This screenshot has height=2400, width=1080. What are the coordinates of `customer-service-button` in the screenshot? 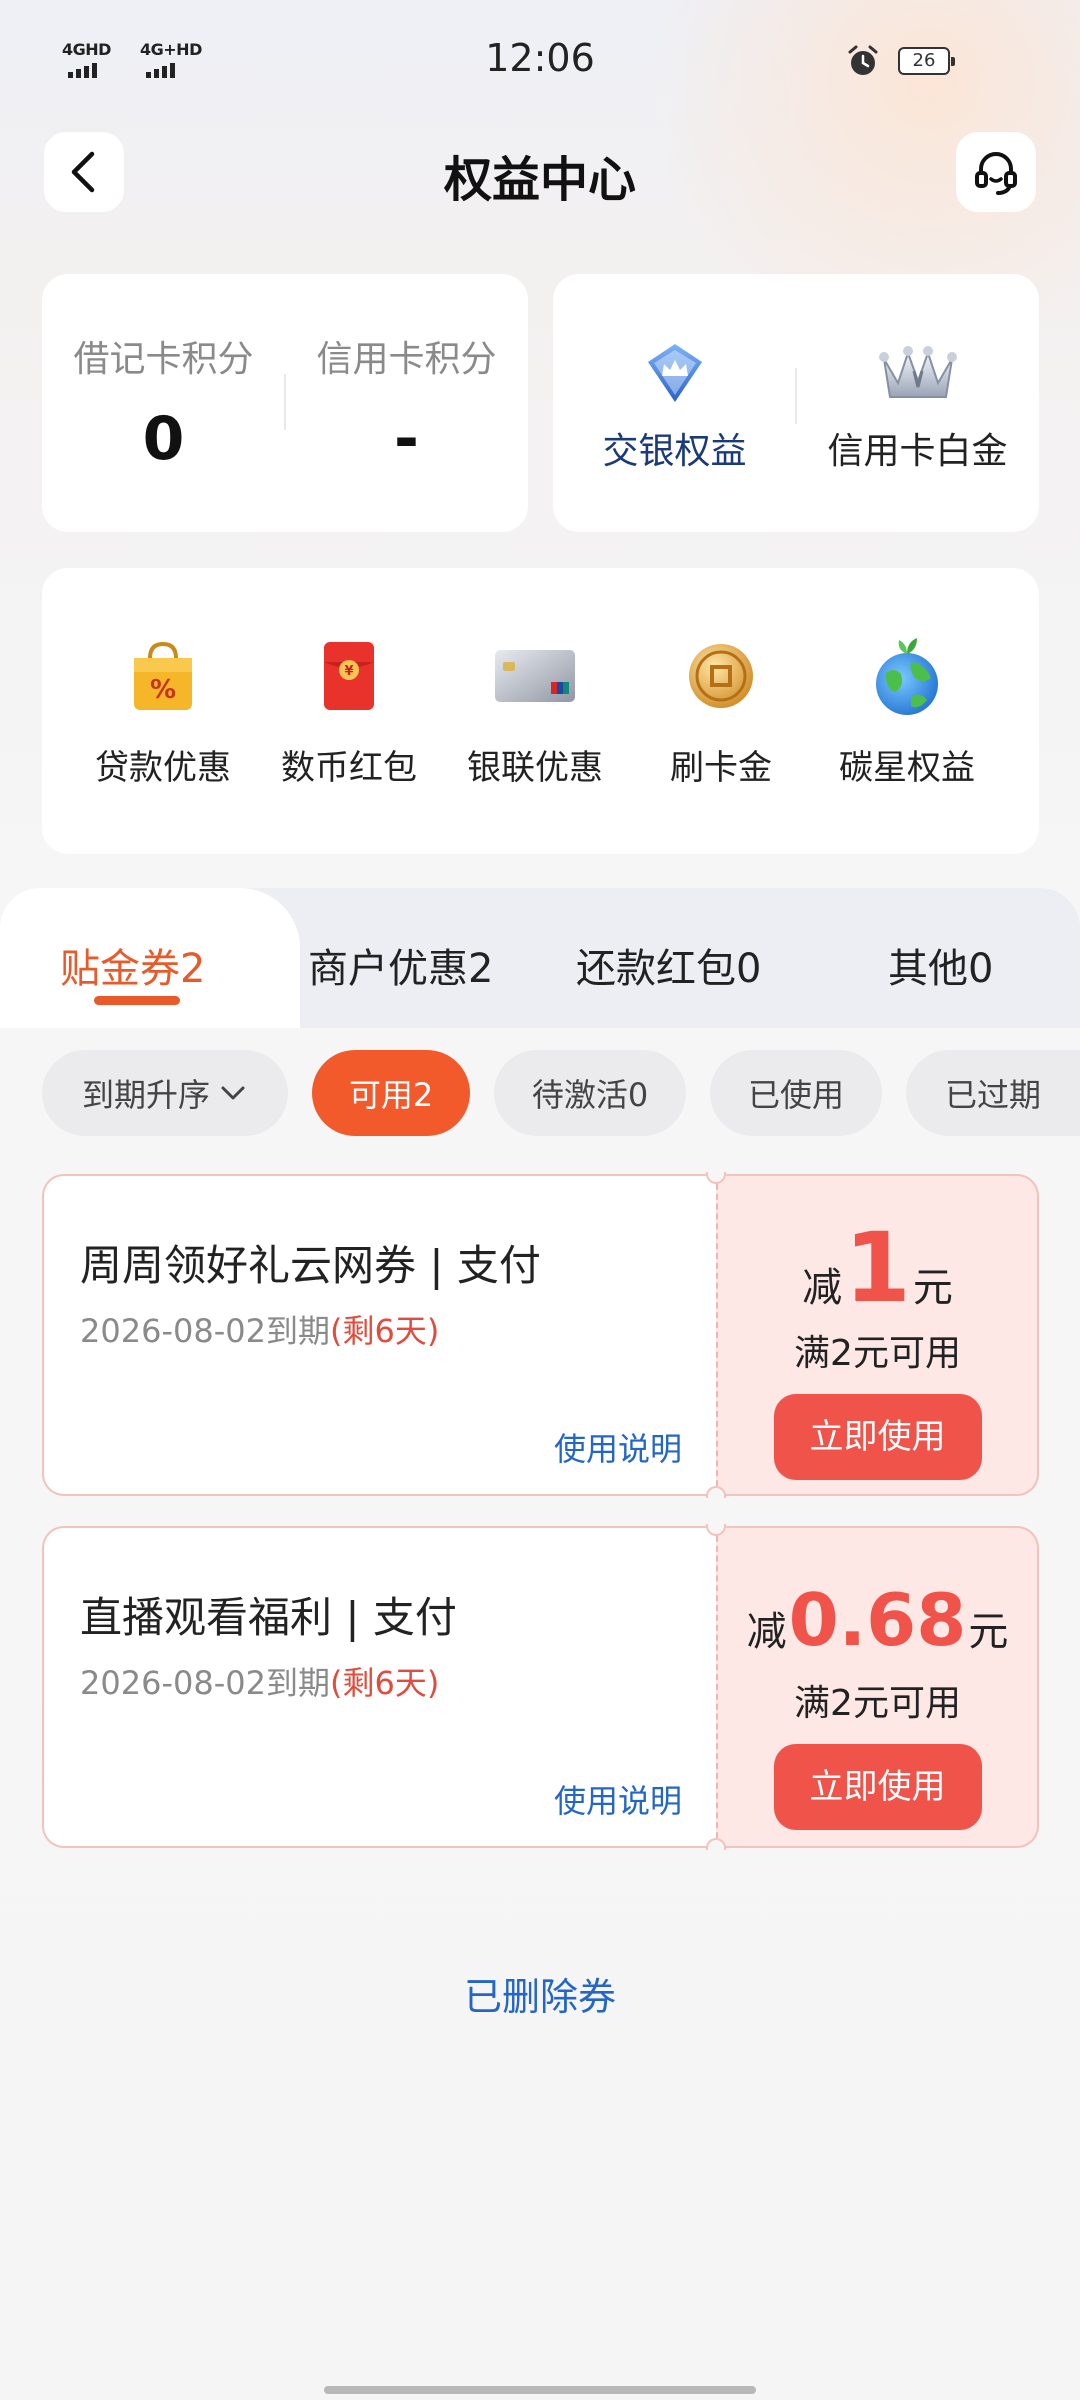 It's located at (996, 172).